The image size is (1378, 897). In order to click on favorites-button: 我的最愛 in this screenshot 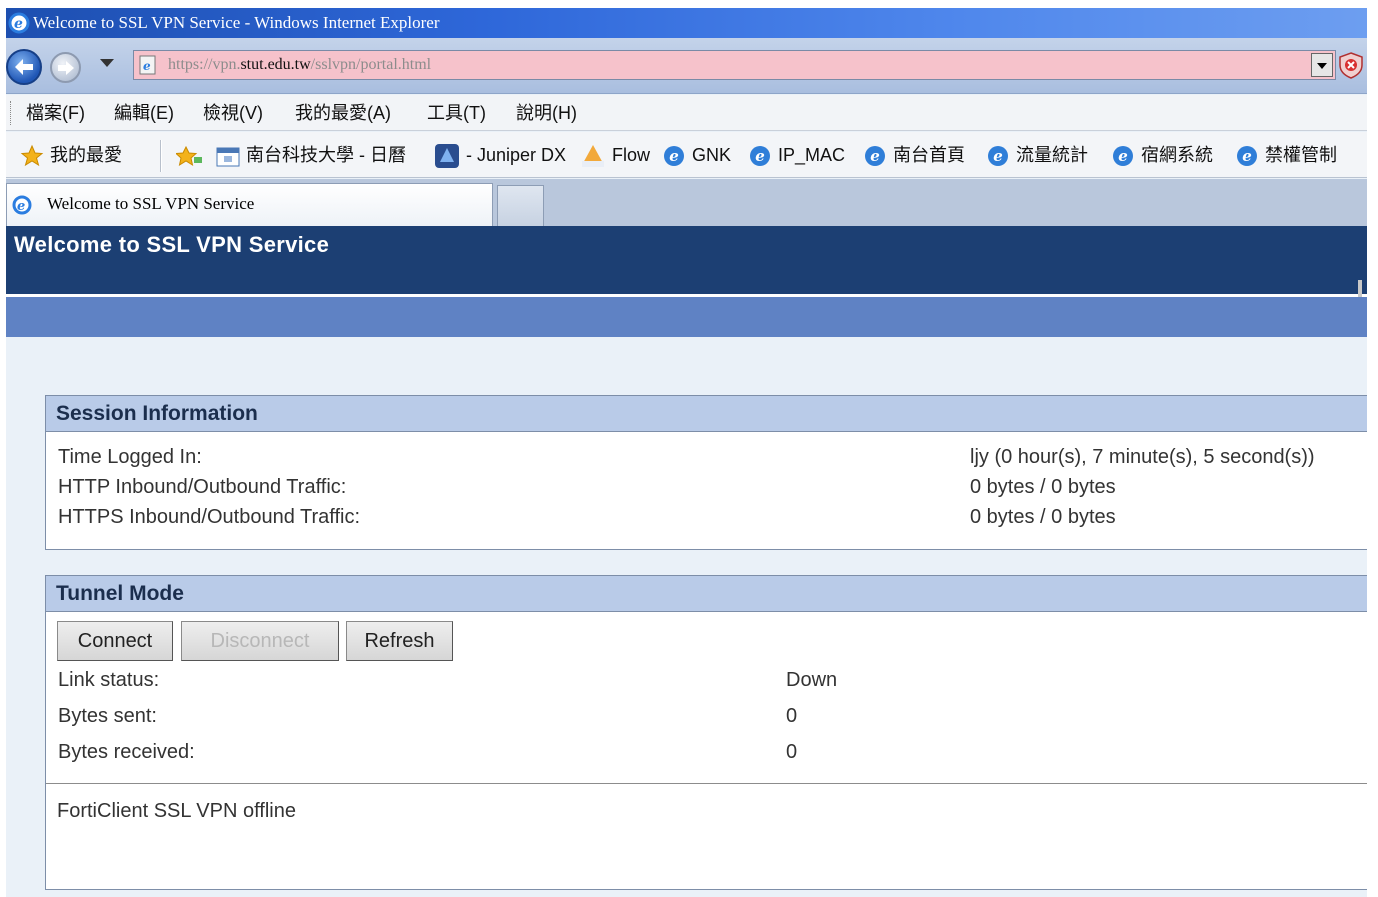, I will do `click(71, 155)`.